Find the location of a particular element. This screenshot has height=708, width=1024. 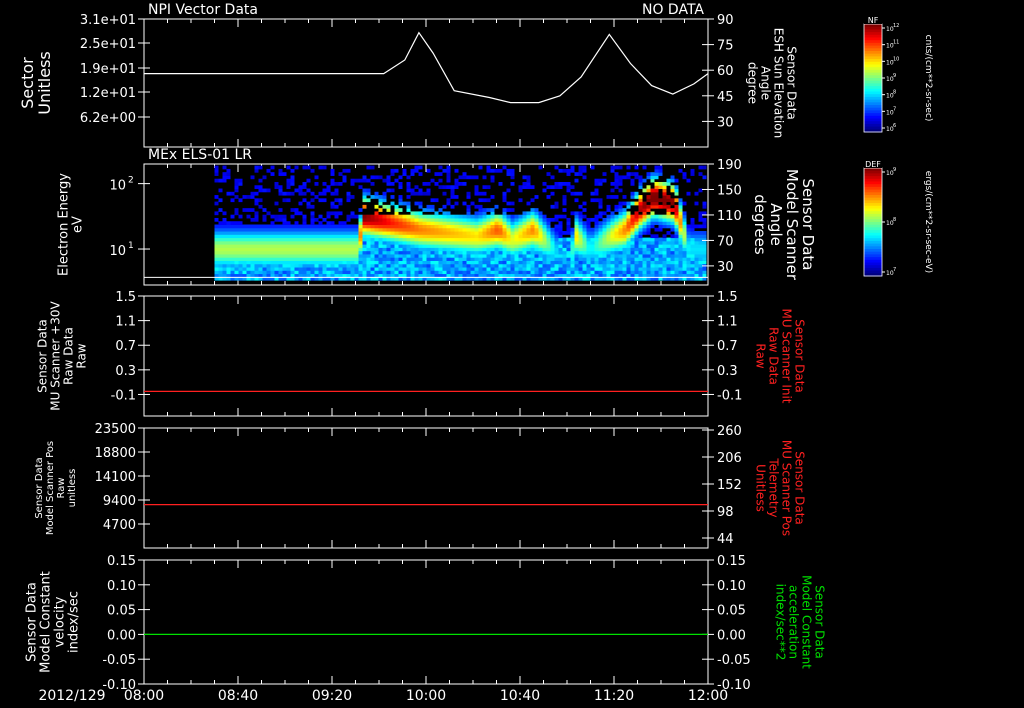

panel5-right-ylabel-line: Model Constant is located at coordinates (806, 622).